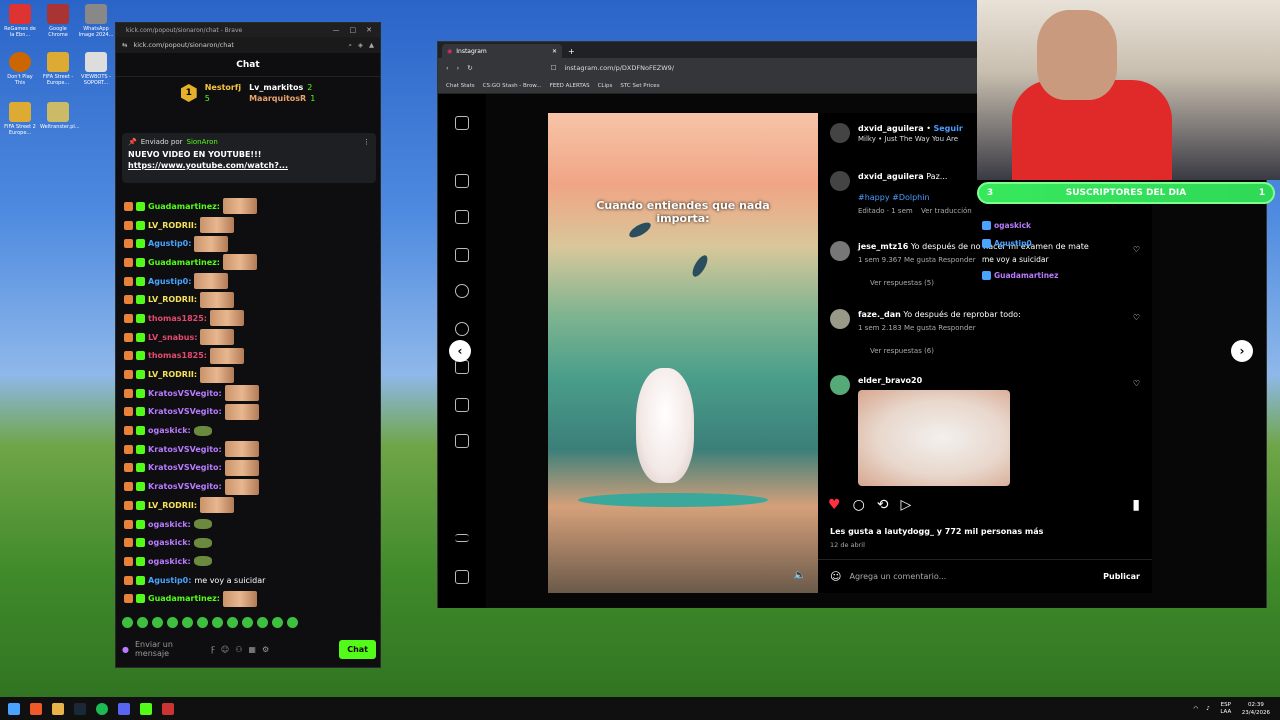 The width and height of the screenshot is (1280, 720). Describe the element at coordinates (945, 351) in the screenshot. I see `view-replies: Ver respuestas (6)` at that location.